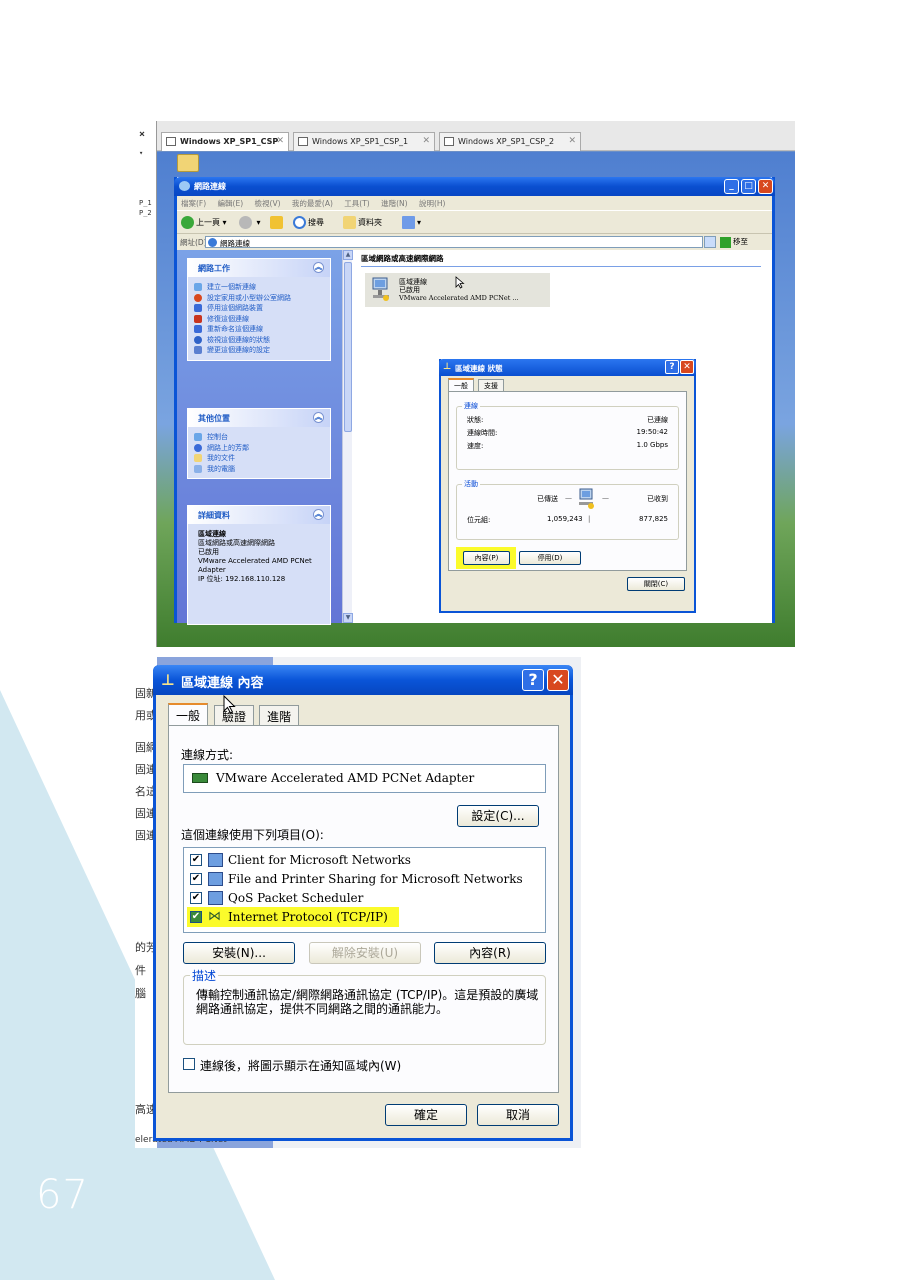  What do you see at coordinates (204, 222) in the screenshot?
I see `back-button: 上一頁 ▾` at bounding box center [204, 222].